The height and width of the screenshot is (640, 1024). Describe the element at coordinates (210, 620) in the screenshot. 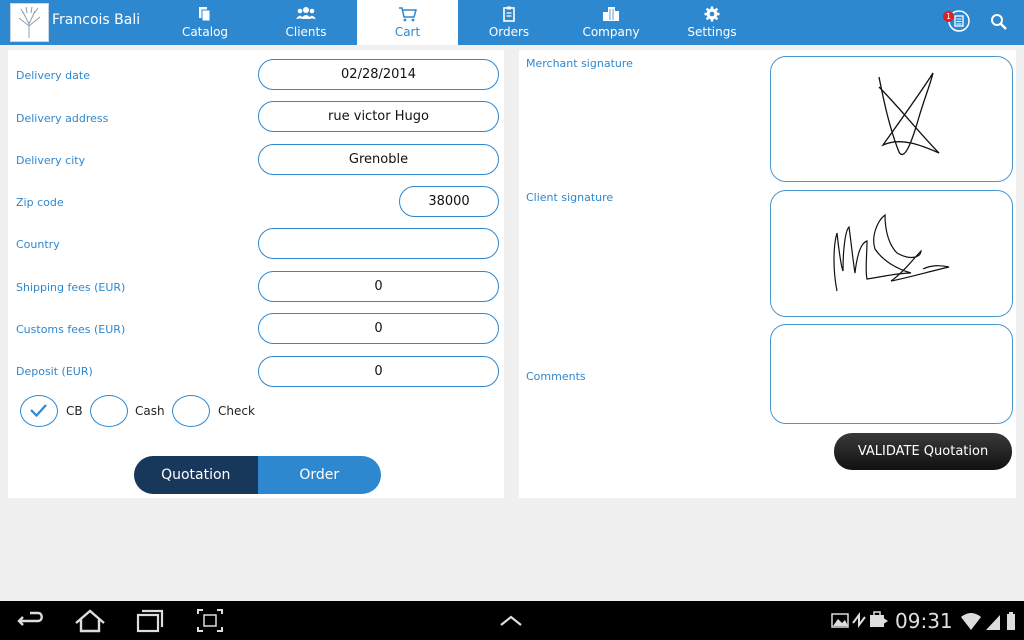

I see `screenshot-icon` at that location.